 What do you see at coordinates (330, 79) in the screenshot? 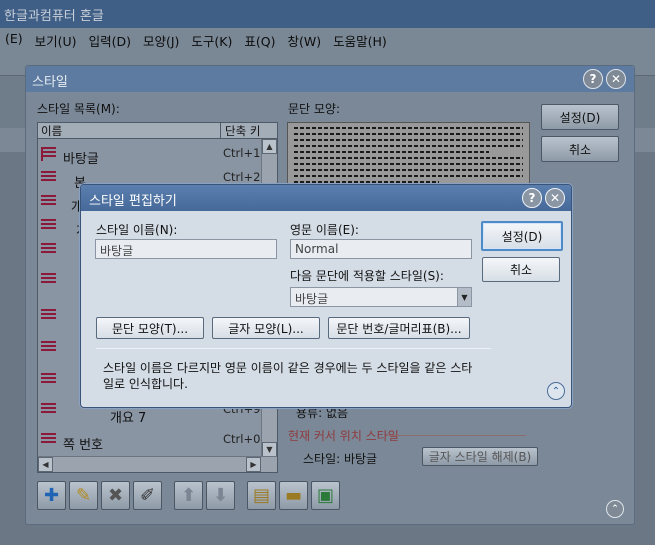
I see `style-dialog-titlebar: 스타일` at bounding box center [330, 79].